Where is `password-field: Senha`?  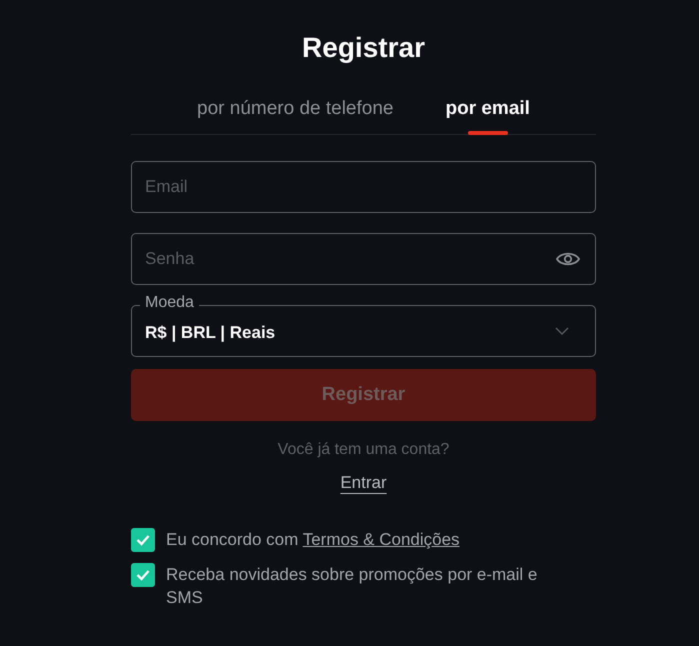 password-field: Senha is located at coordinates (363, 259).